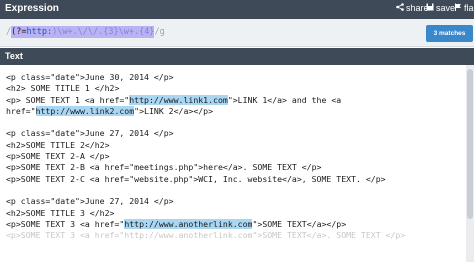 Image resolution: width=474 pixels, height=262 pixels. Describe the element at coordinates (412, 8) in the screenshot. I see `share-button: share` at that location.